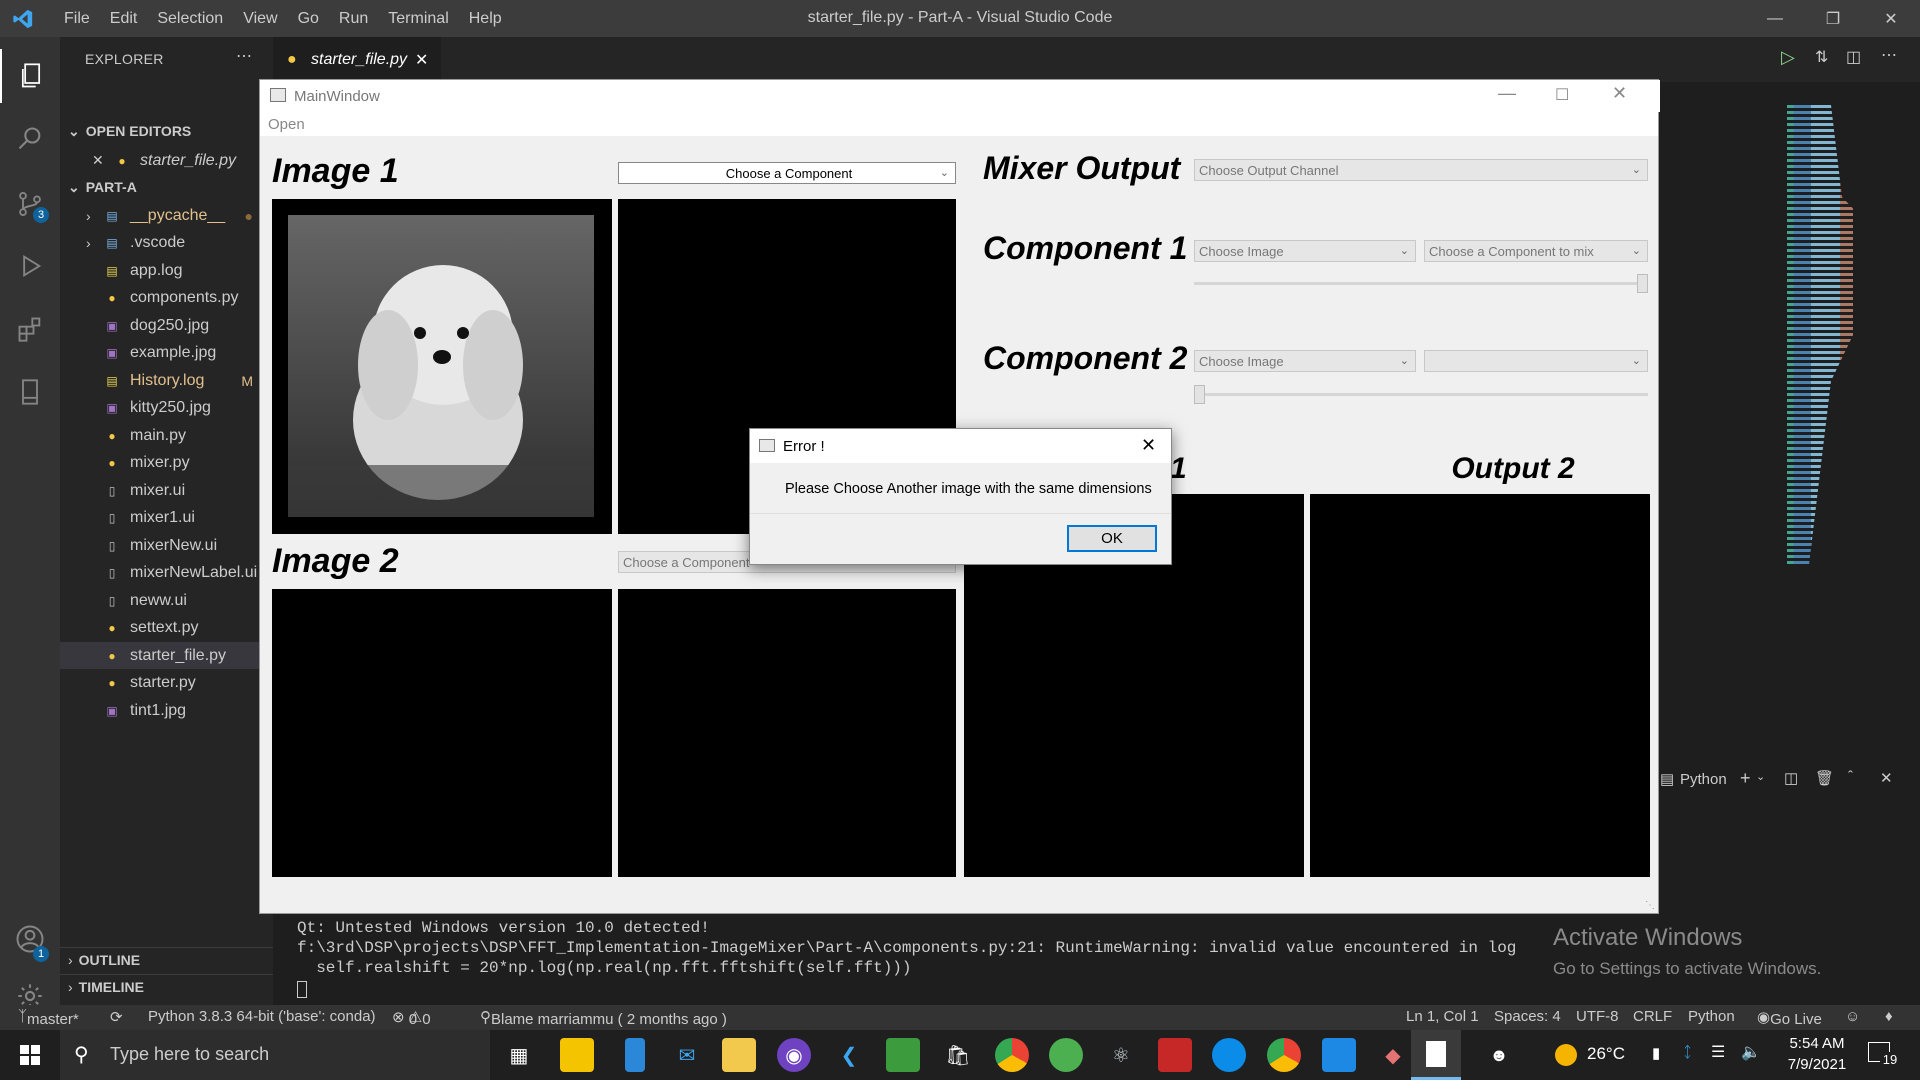 The height and width of the screenshot is (1080, 1920). I want to click on resize-grip-icon: ⋱, so click(1650, 905).